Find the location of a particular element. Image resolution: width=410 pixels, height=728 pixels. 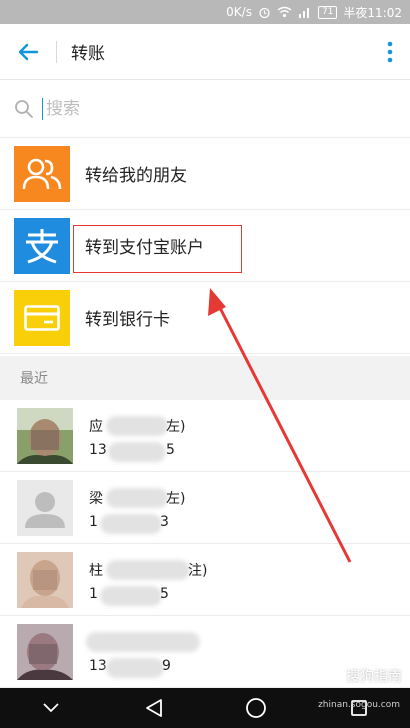

nav-back-icon is located at coordinates (154, 708).